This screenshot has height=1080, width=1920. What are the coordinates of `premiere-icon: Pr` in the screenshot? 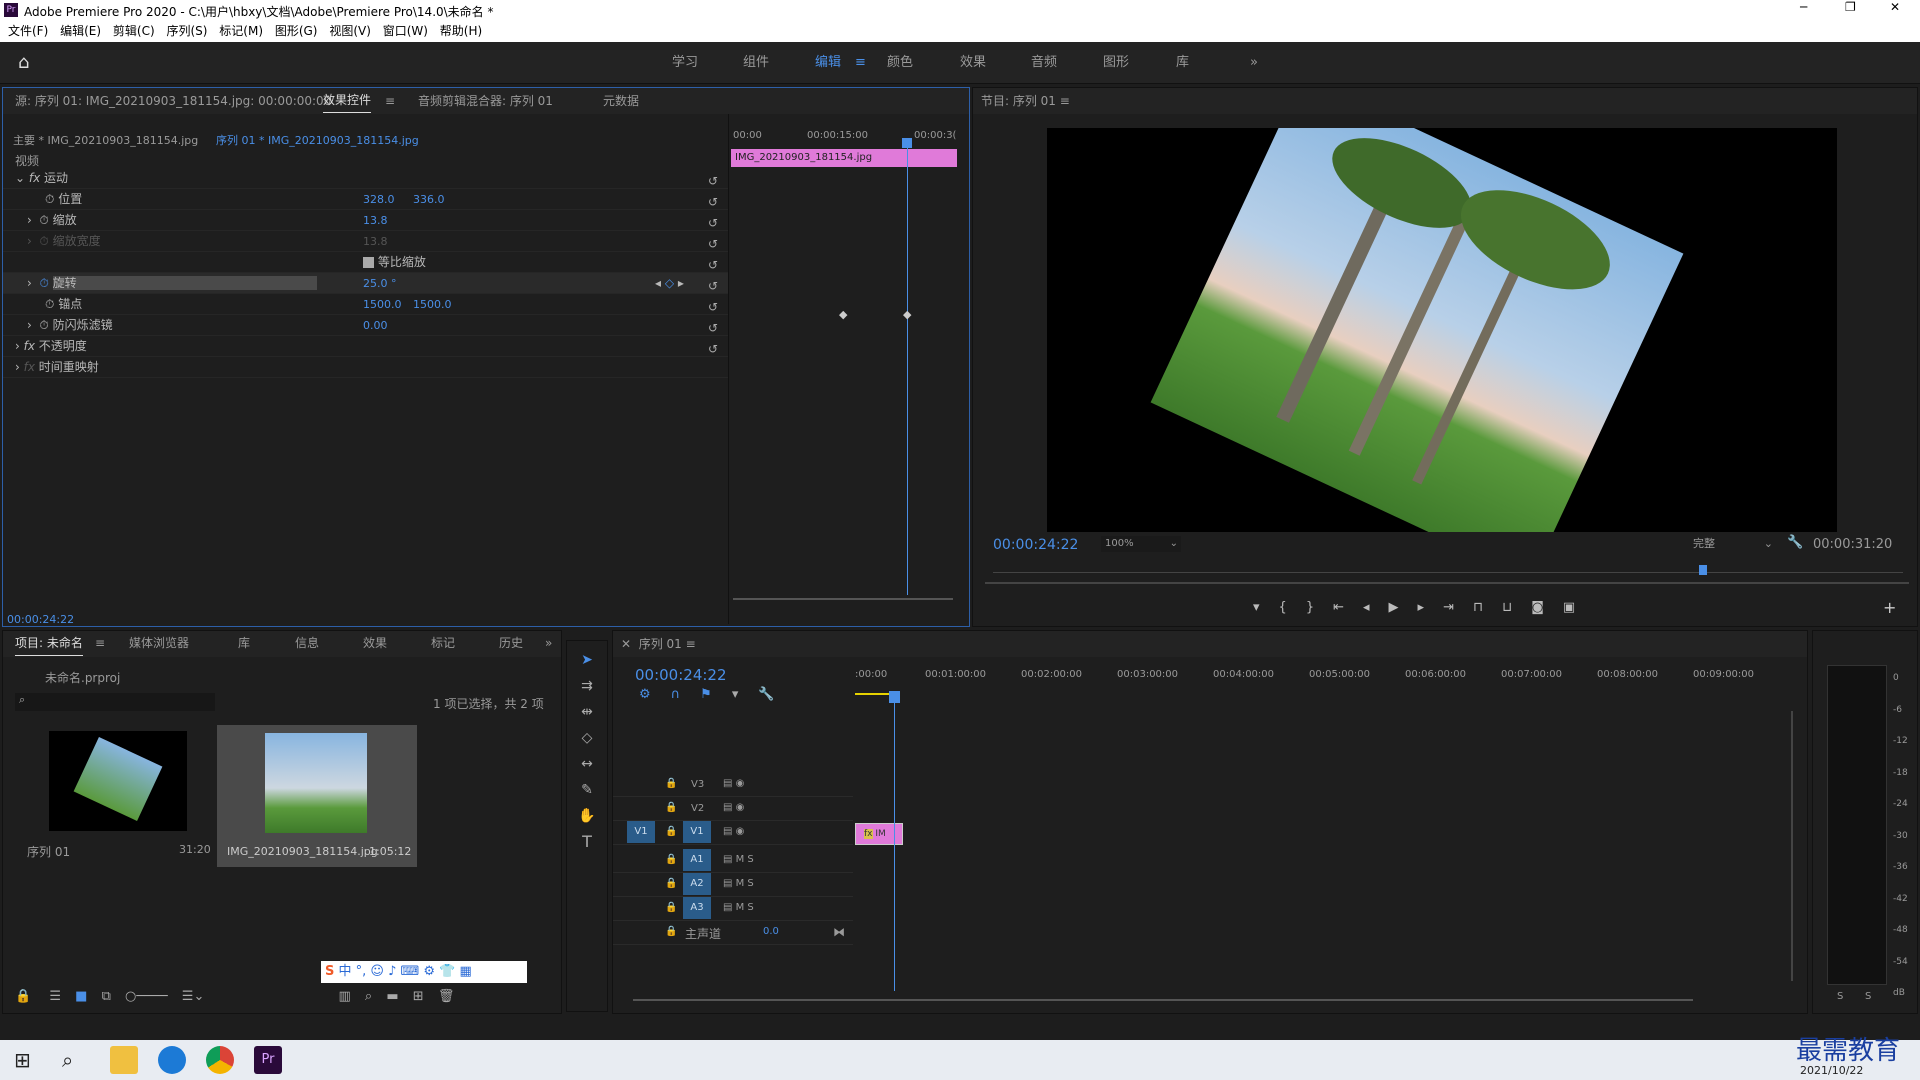 It's located at (268, 1060).